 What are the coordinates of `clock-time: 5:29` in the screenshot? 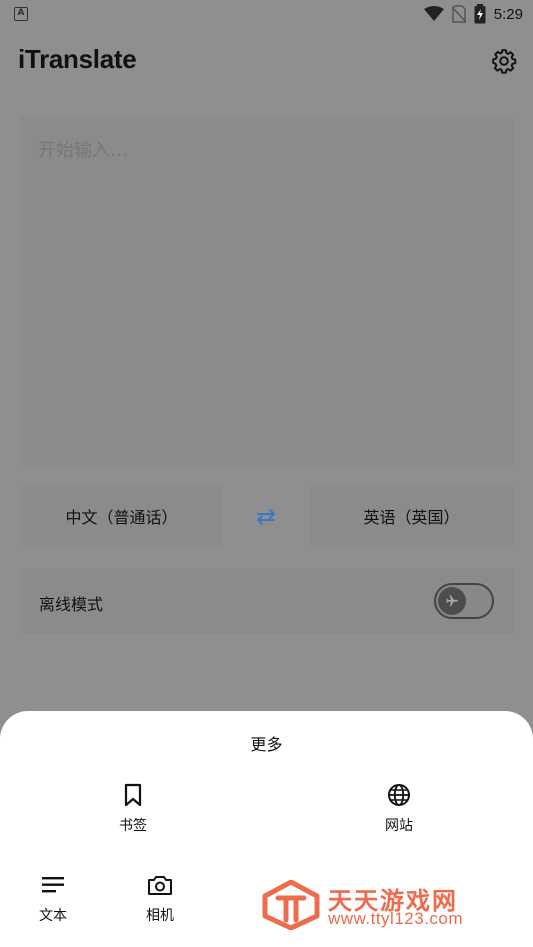 It's located at (508, 14).